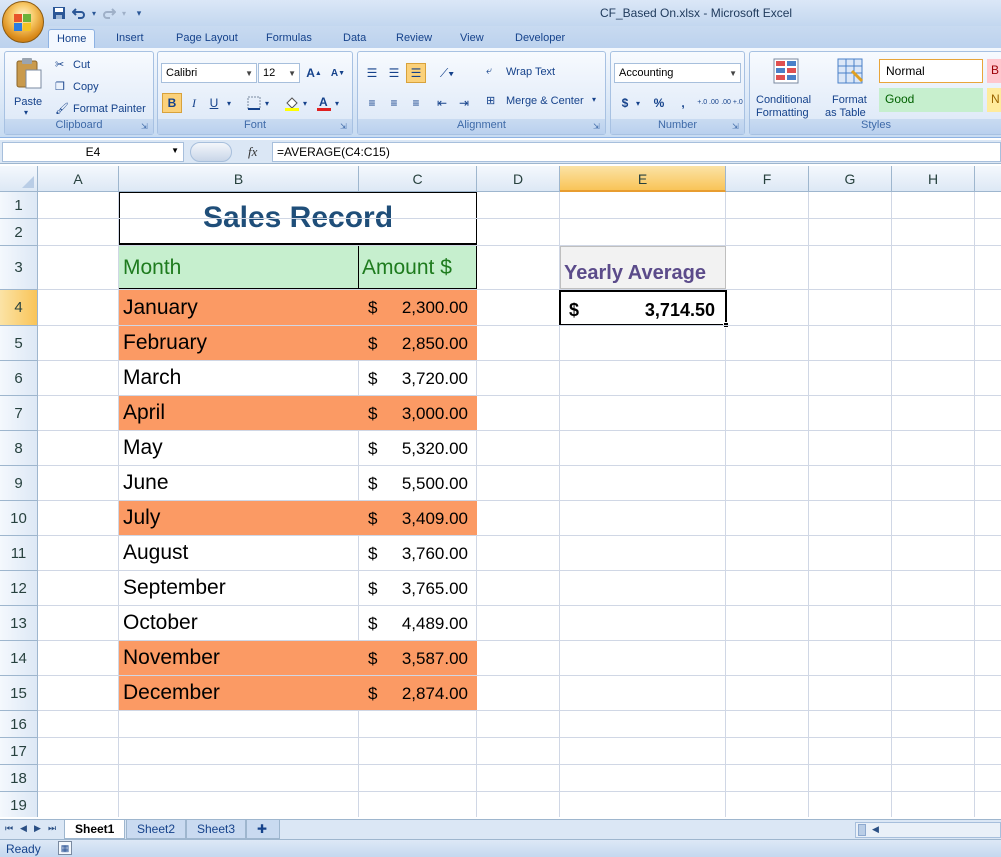  What do you see at coordinates (994, 71) in the screenshot?
I see `style-bad: B` at bounding box center [994, 71].